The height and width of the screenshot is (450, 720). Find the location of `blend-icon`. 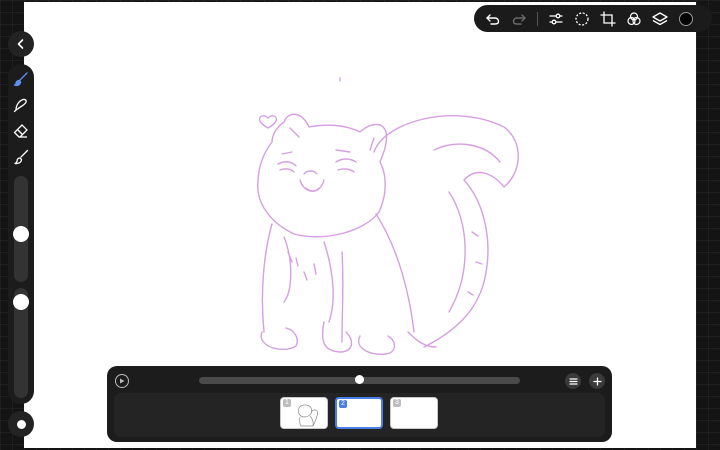

blend-icon is located at coordinates (634, 18).